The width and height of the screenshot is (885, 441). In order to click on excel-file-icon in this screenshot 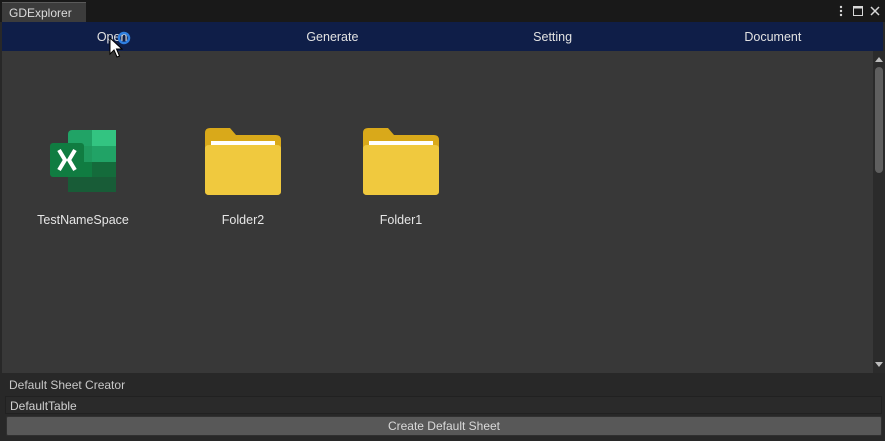, I will do `click(83, 161)`.